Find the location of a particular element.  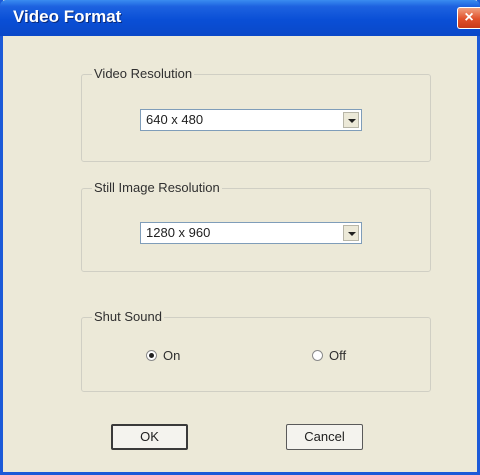

shut-sound-on-radio: On is located at coordinates (163, 355).